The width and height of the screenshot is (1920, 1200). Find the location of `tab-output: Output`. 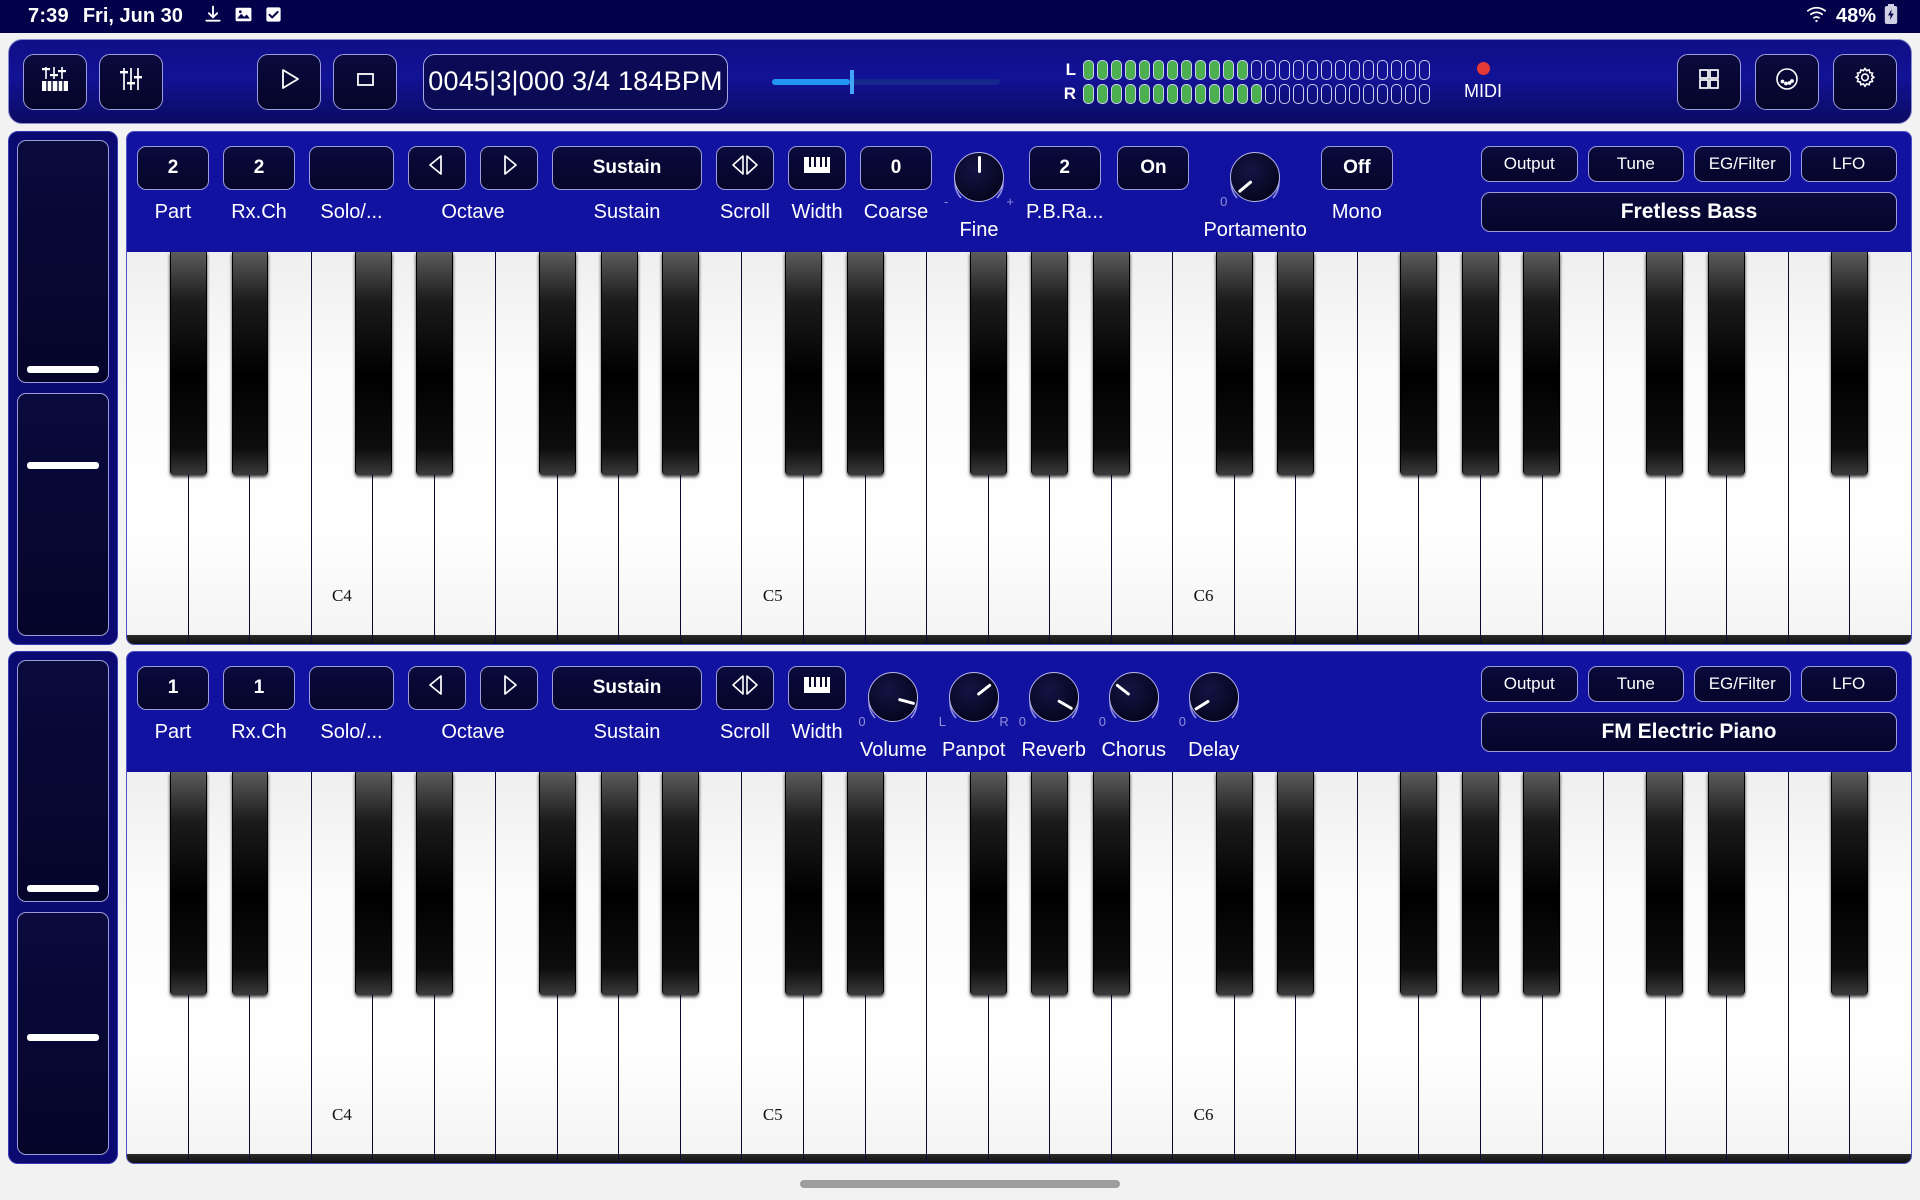

tab-output: Output is located at coordinates (1529, 683).